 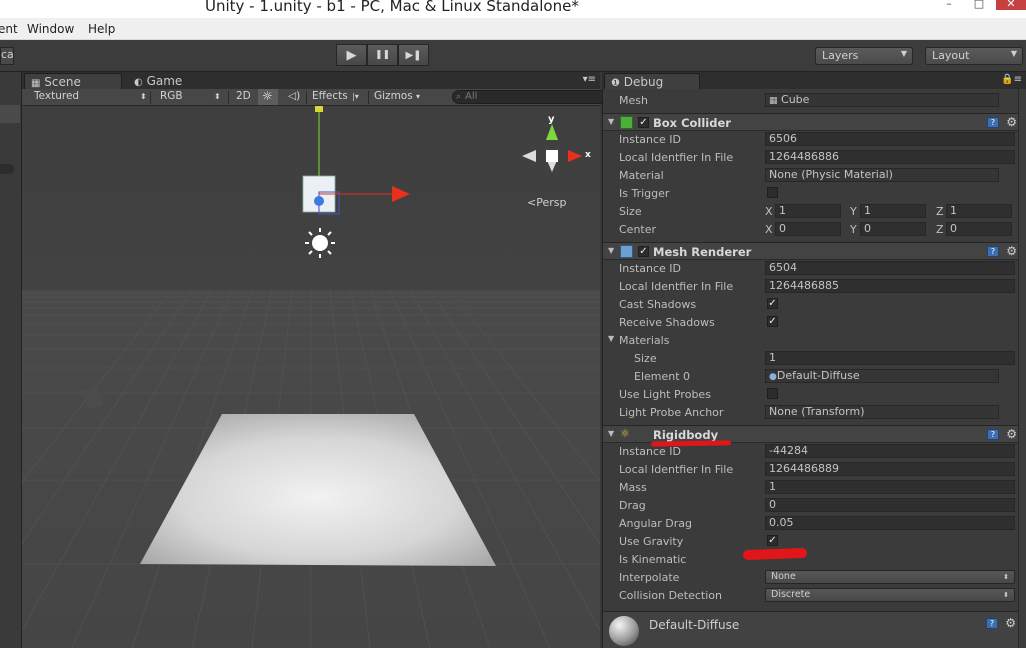 What do you see at coordinates (814, 434) in the screenshot?
I see `rigidbody-header: ▼ ⚛ Rigidbody ? ⚙` at bounding box center [814, 434].